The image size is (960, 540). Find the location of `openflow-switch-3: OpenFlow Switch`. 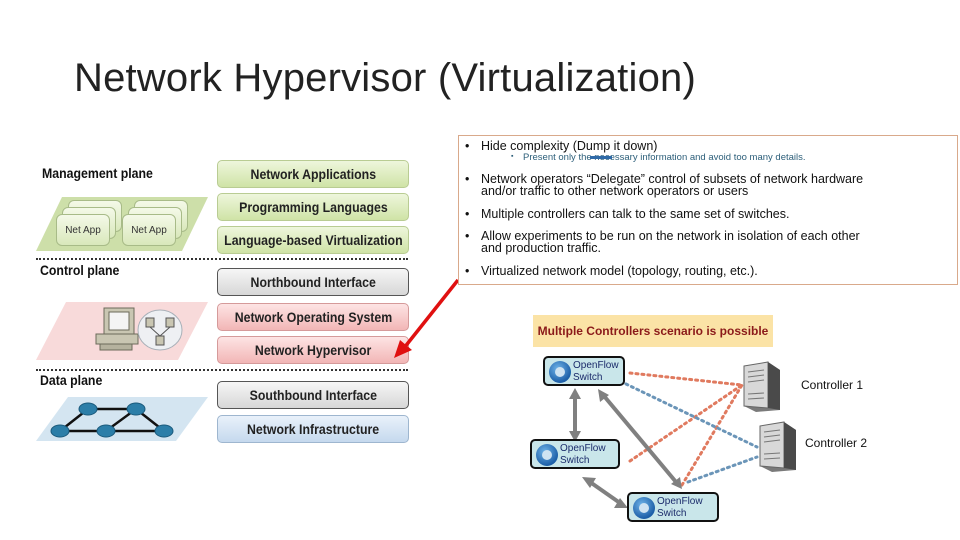

openflow-switch-3: OpenFlow Switch is located at coordinates (673, 507).